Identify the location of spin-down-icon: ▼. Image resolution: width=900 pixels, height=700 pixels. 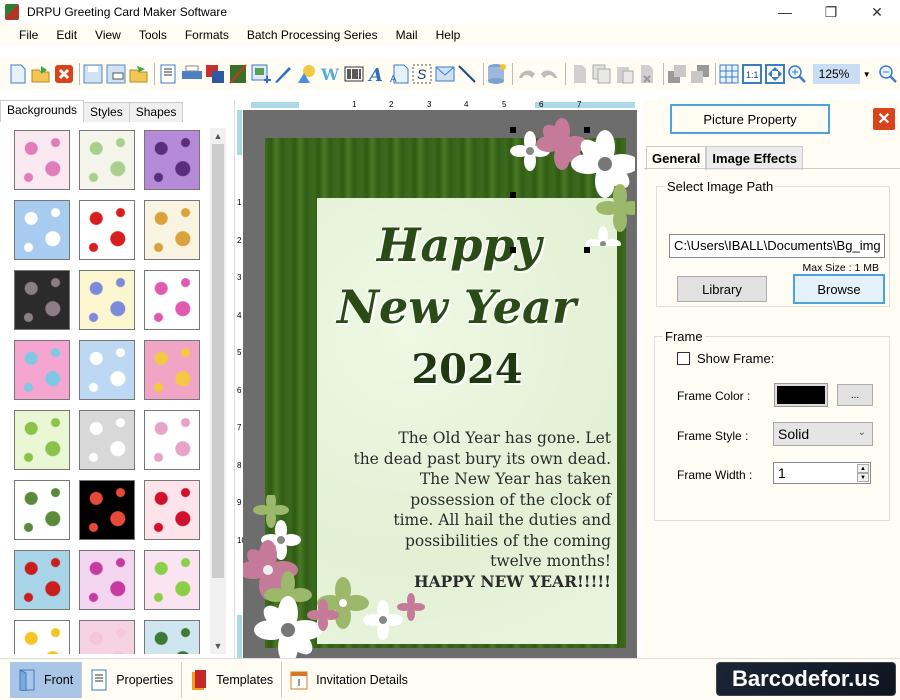
(863, 477).